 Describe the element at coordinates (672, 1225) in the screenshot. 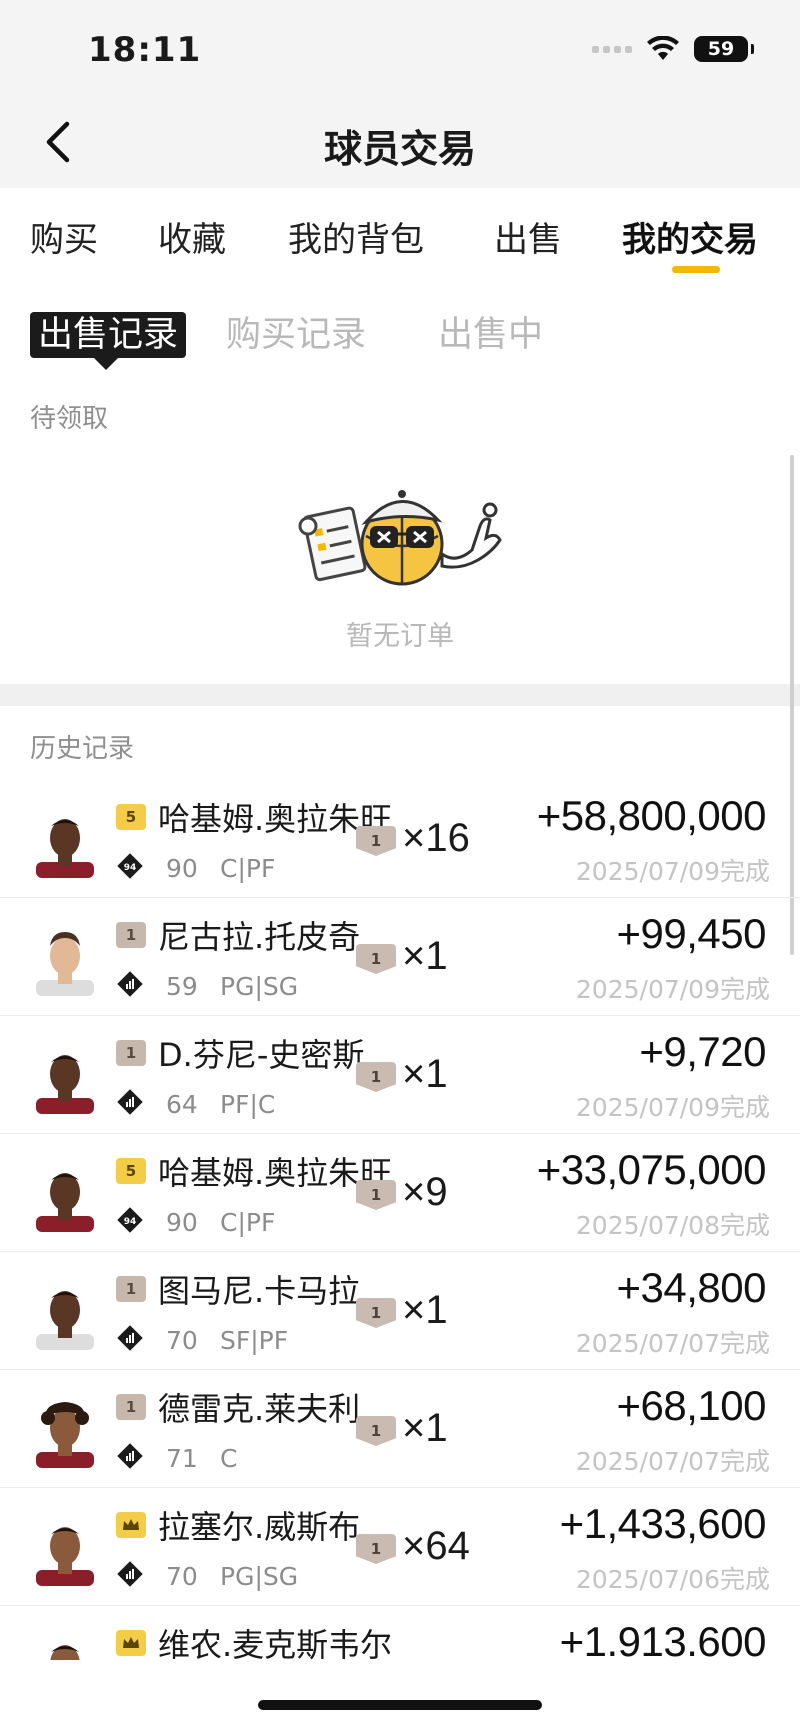

I see `completion-date: 2025/07/08完成` at that location.